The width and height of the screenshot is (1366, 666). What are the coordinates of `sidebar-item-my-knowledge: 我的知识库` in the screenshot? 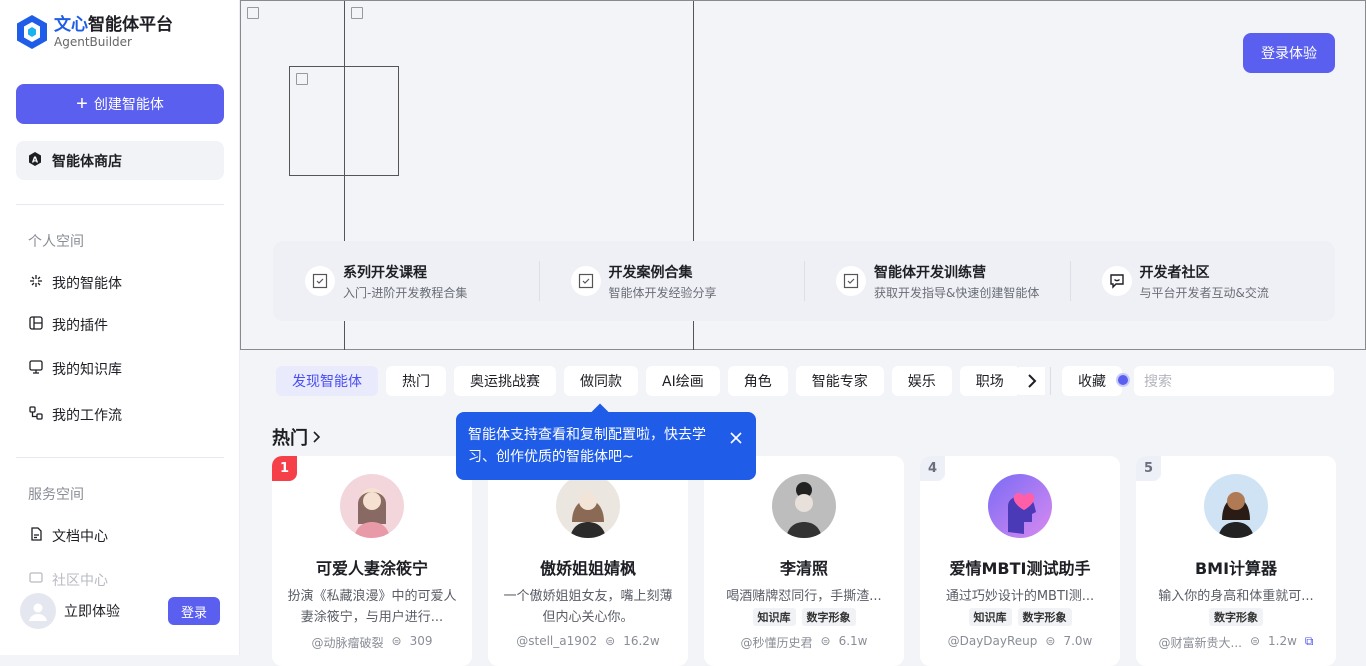 It's located at (75, 369).